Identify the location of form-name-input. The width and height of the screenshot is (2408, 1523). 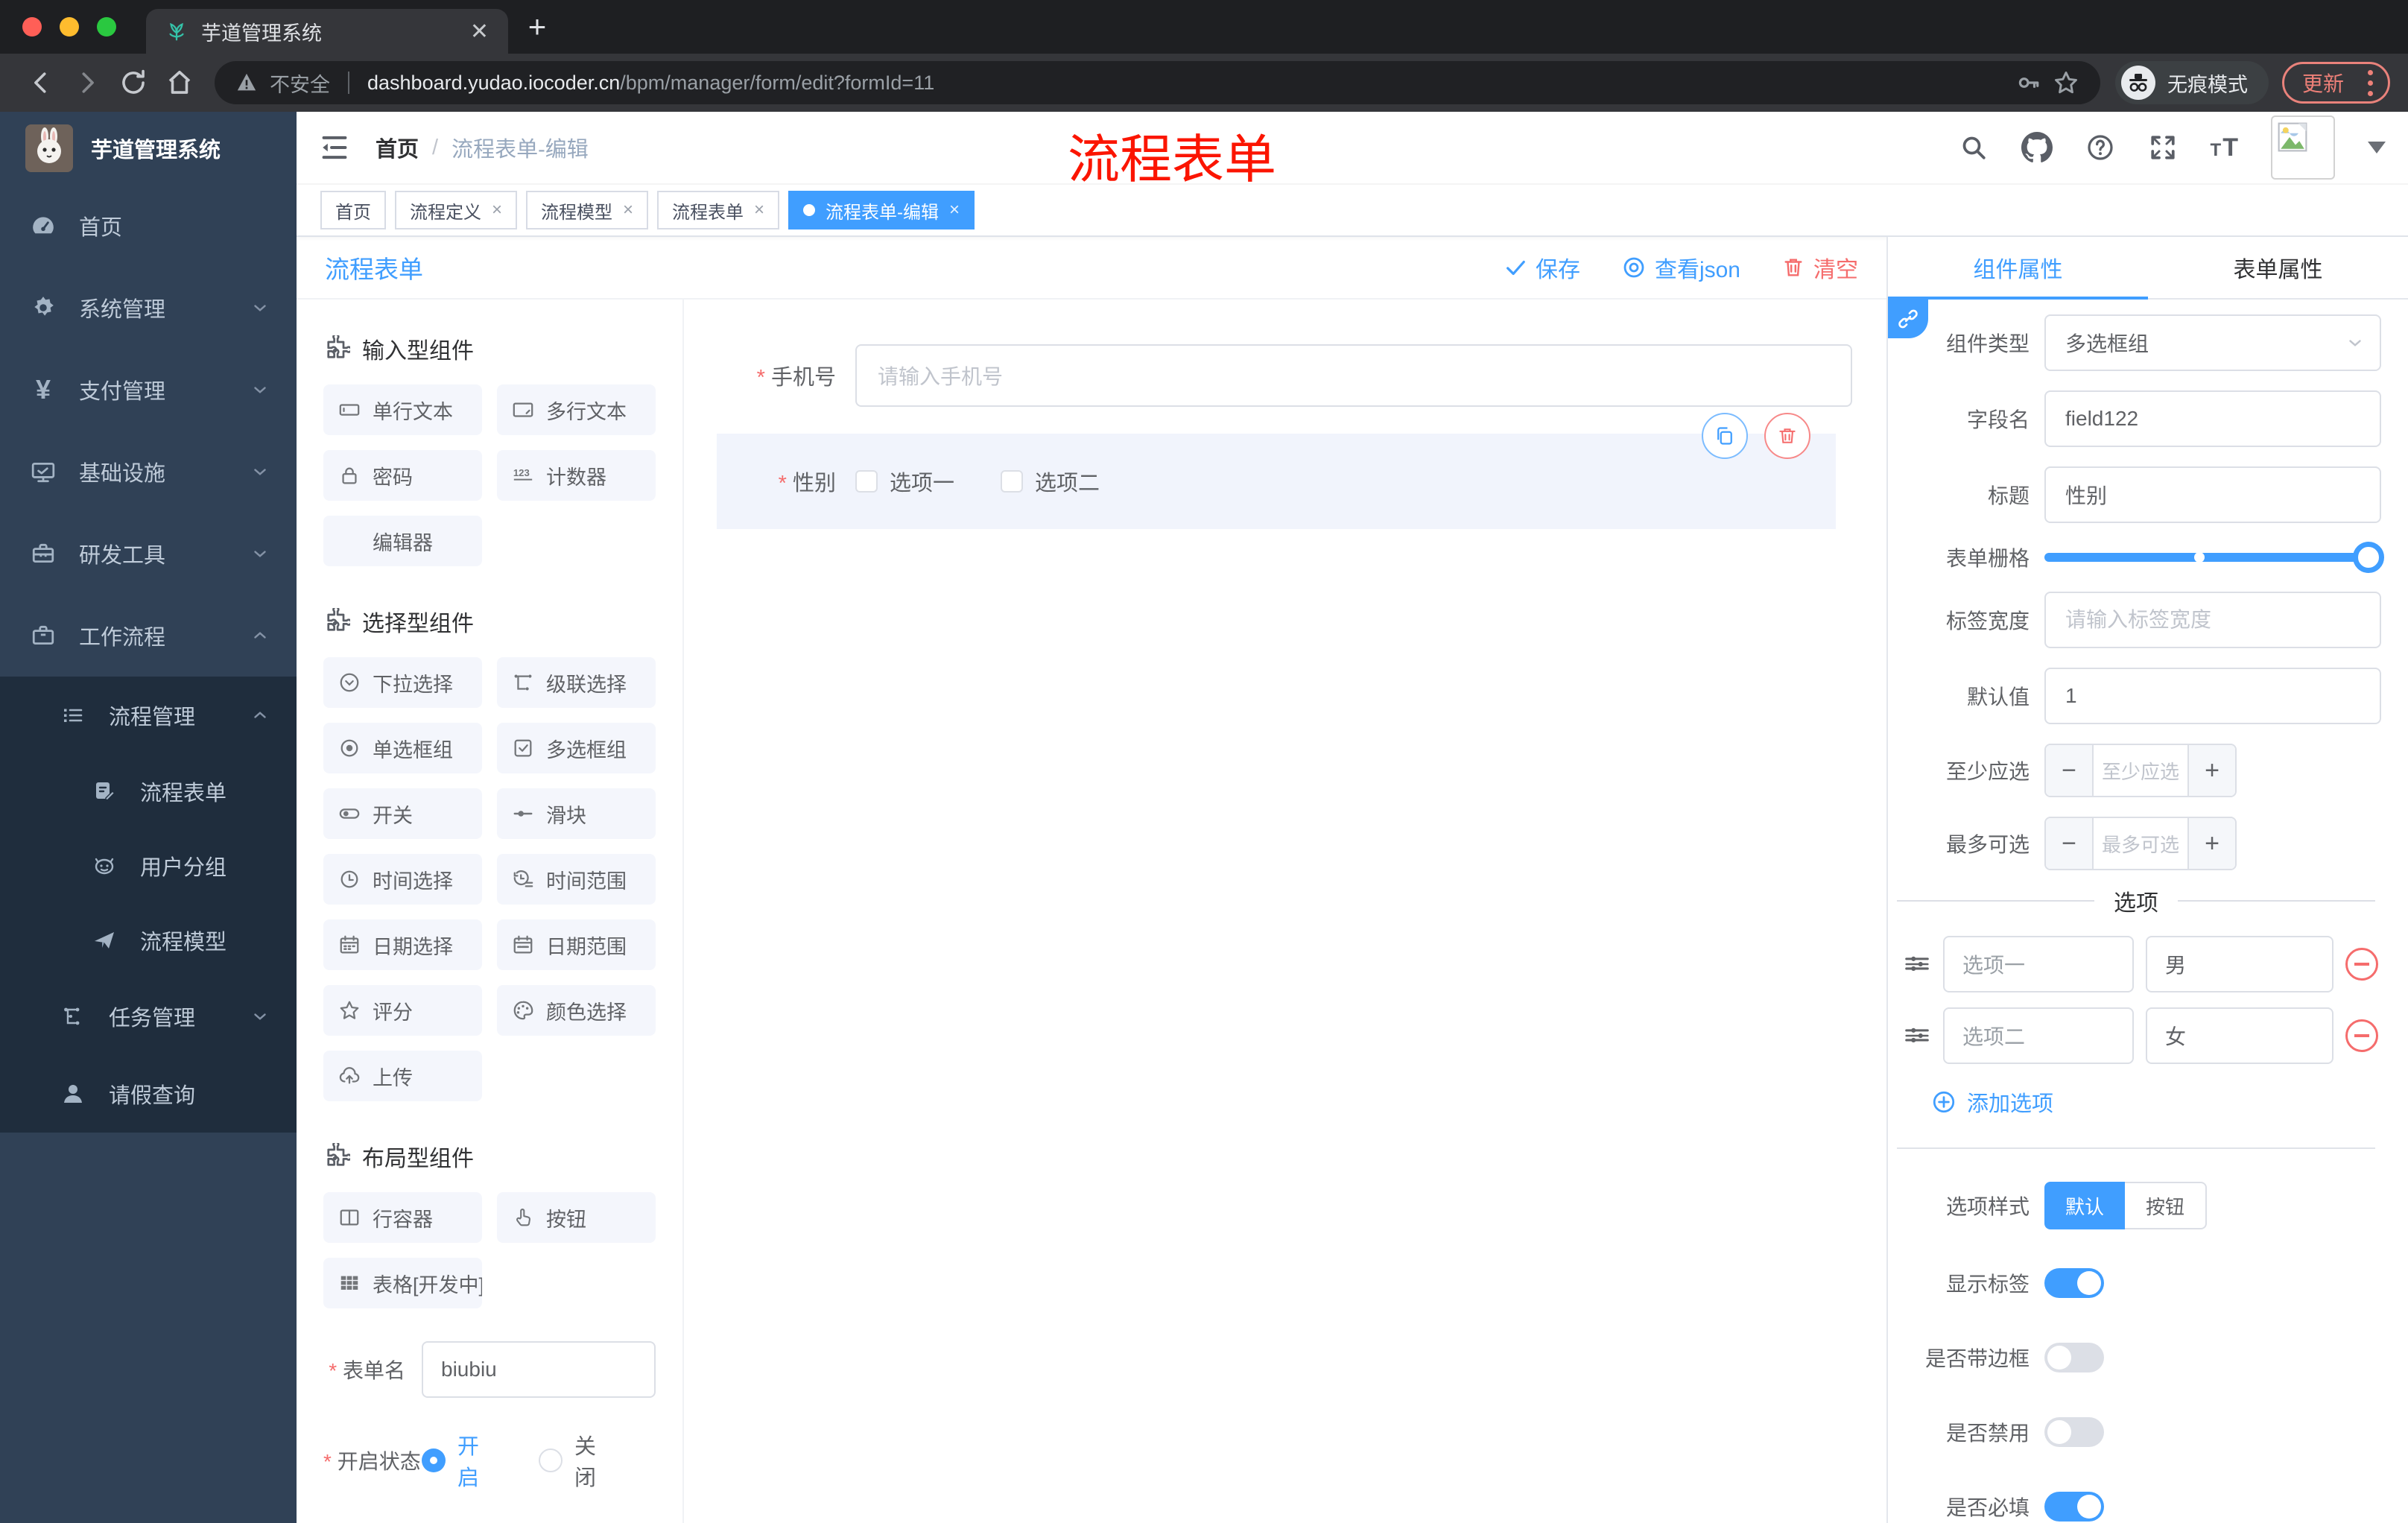
(539, 1370).